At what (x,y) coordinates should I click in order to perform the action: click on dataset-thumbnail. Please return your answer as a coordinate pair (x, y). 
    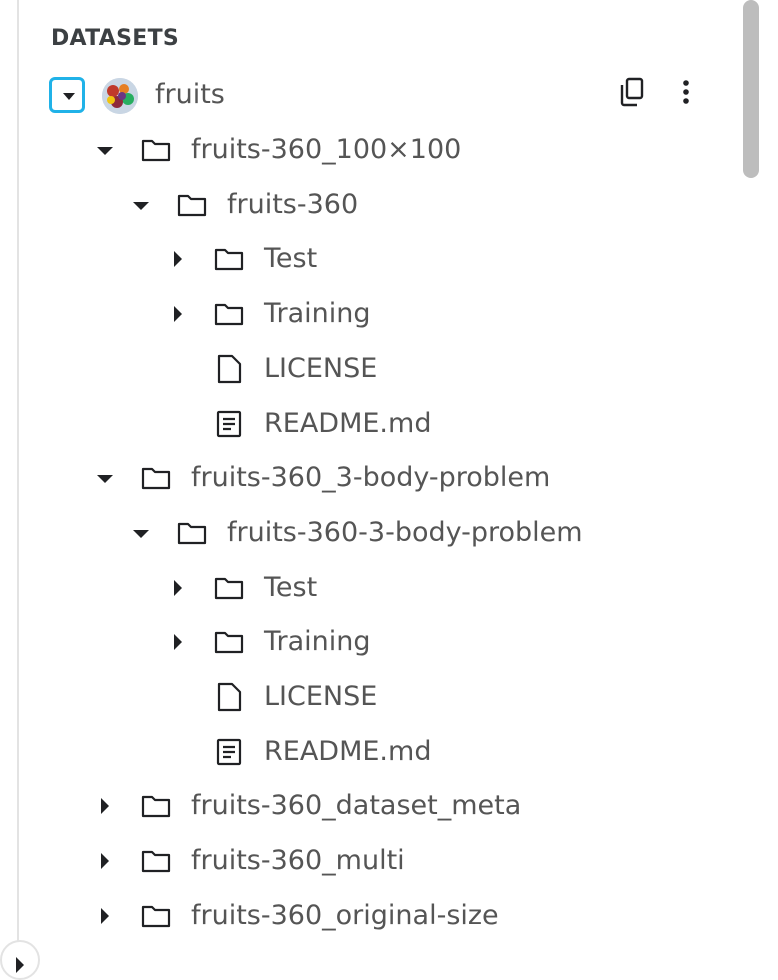
    Looking at the image, I should click on (120, 96).